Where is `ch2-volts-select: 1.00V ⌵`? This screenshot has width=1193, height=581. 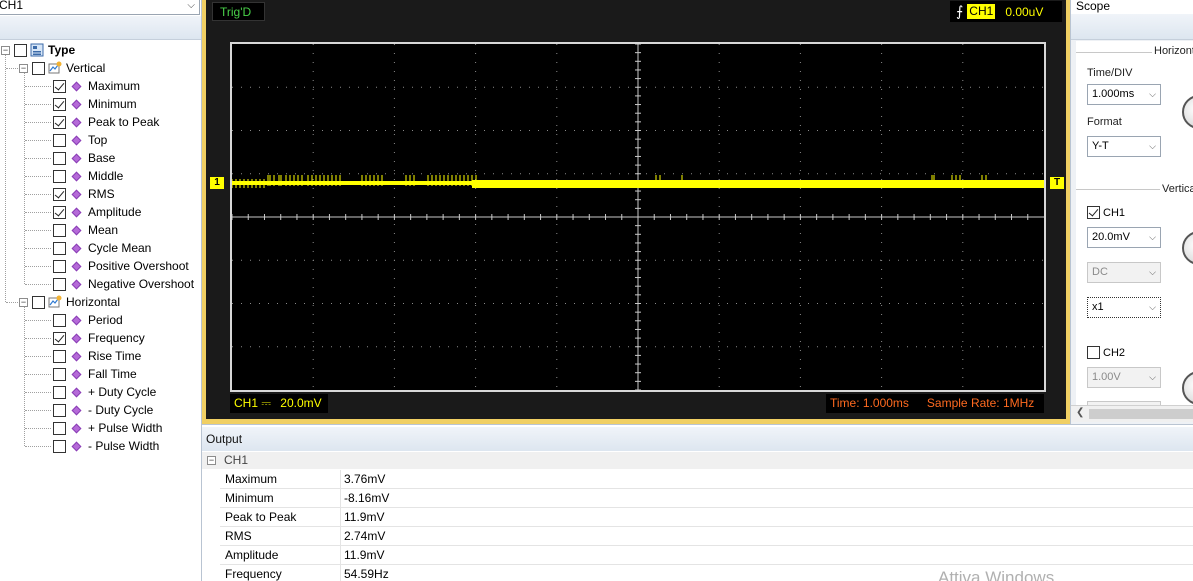
ch2-volts-select: 1.00V ⌵ is located at coordinates (1124, 377).